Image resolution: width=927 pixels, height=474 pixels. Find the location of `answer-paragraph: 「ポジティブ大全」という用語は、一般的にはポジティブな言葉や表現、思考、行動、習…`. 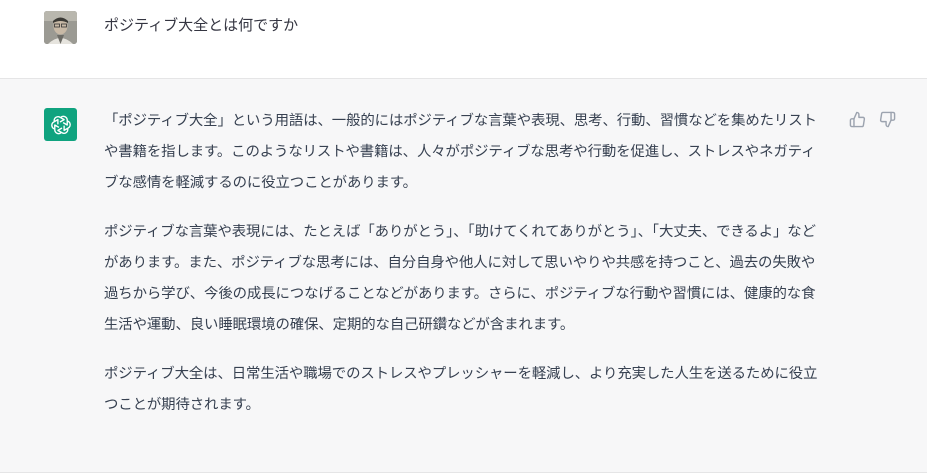

answer-paragraph: 「ポジティブ大全」という用語は、一般的にはポジティブな言葉や表現、思考、行動、習… is located at coordinates (460, 152).